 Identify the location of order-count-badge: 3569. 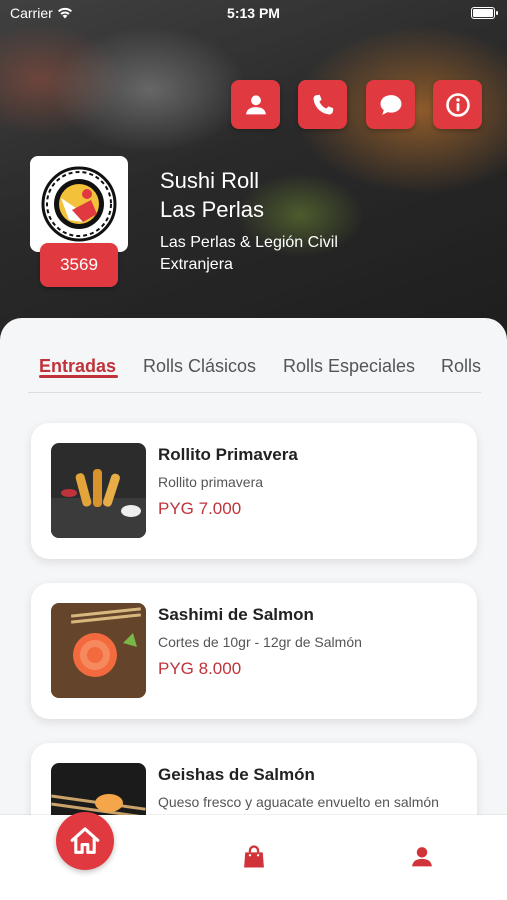
(79, 265).